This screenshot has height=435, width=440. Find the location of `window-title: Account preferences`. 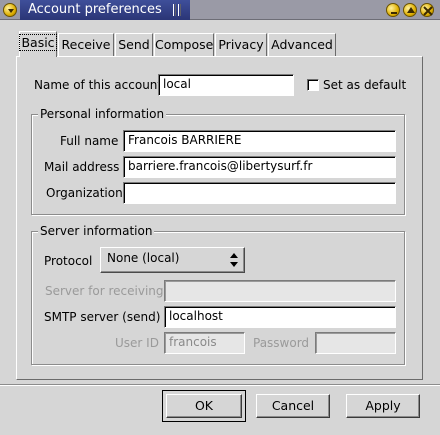

window-title: Account preferences is located at coordinates (95, 9).